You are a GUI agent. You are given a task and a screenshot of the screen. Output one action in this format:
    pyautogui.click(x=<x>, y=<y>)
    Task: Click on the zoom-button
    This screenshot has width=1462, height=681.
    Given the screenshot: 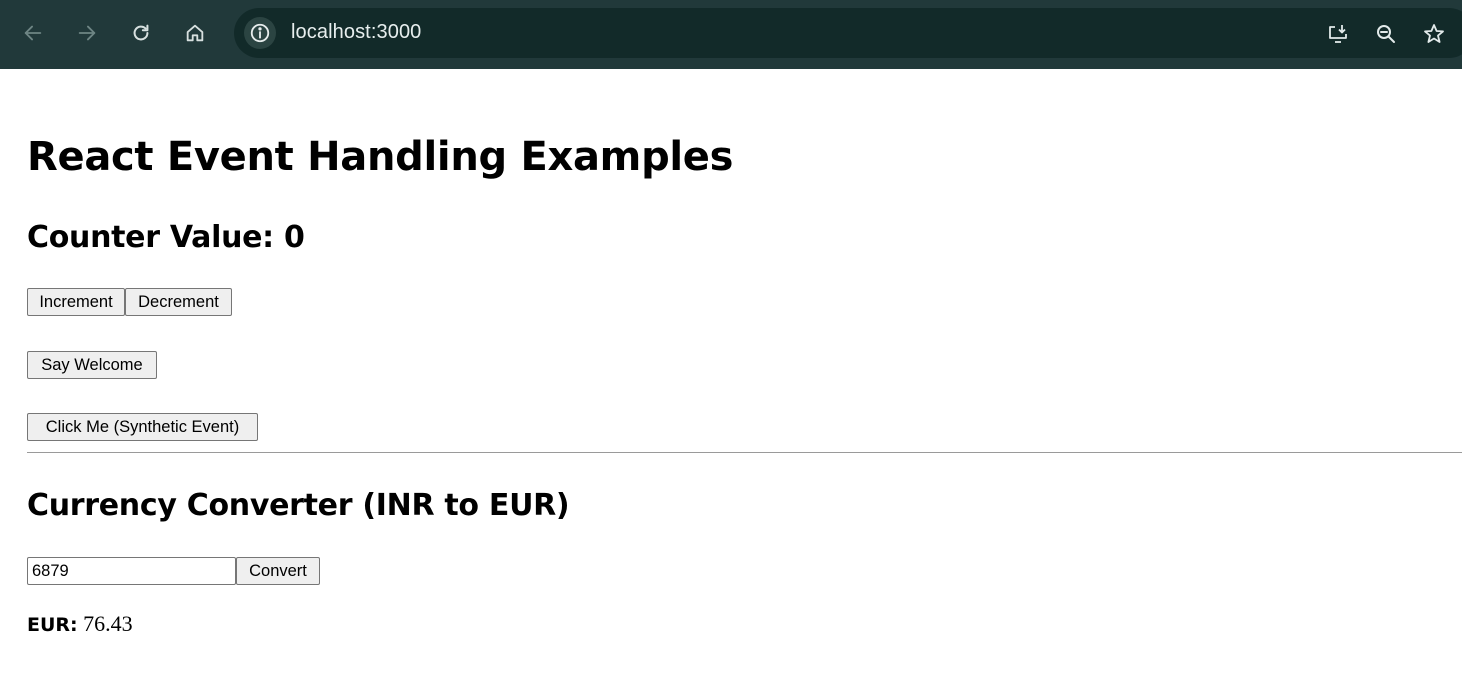 What is the action you would take?
    pyautogui.click(x=1386, y=34)
    